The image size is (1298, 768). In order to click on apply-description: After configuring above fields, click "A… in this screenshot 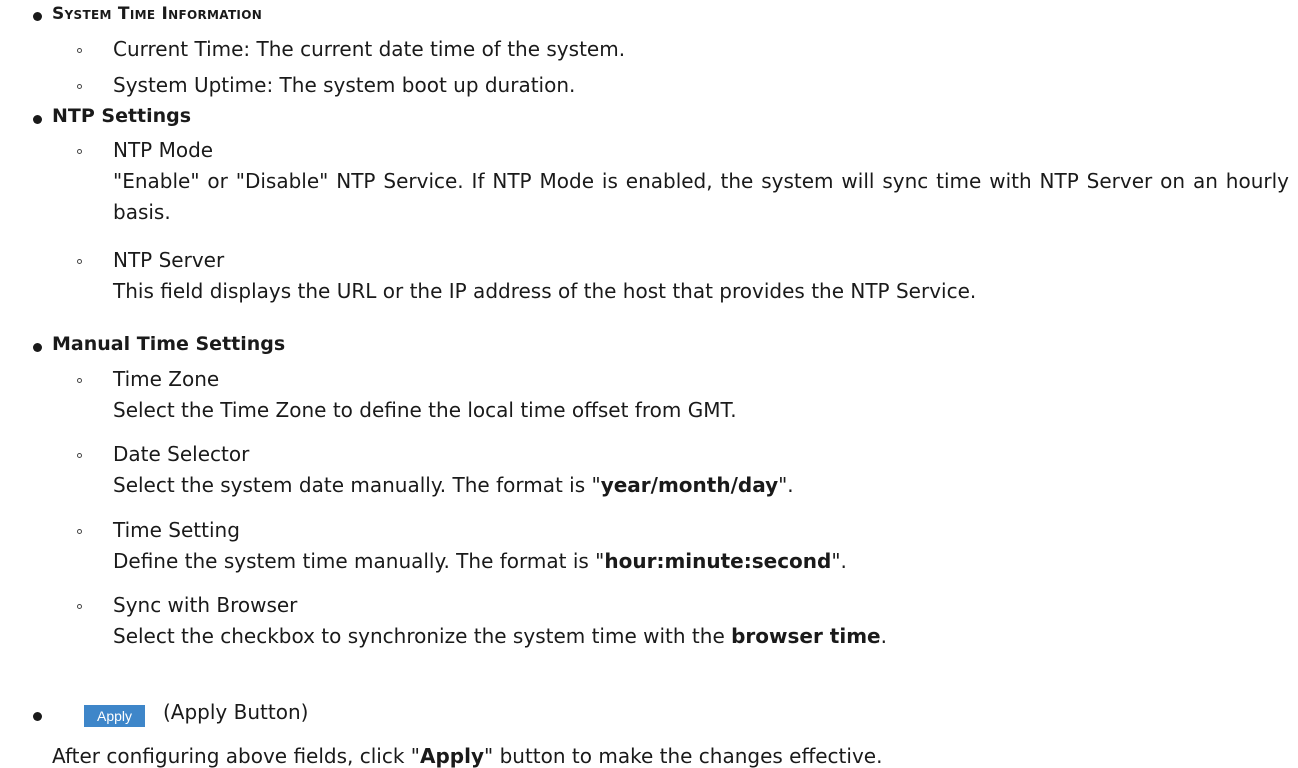, I will do `click(467, 756)`.